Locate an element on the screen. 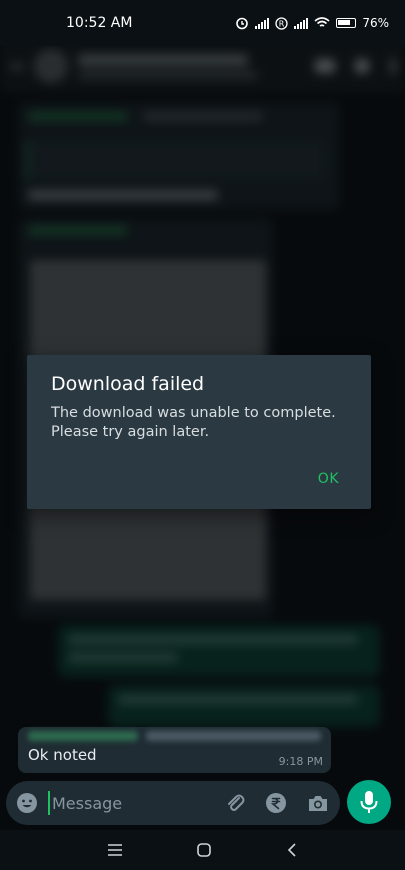 This screenshot has width=405, height=870. ok-button: OK is located at coordinates (328, 479).